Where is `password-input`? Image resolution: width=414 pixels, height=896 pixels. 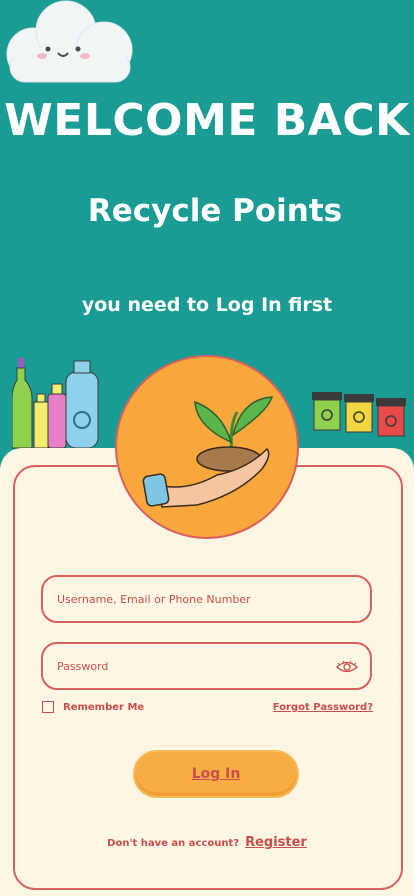
password-input is located at coordinates (206, 666).